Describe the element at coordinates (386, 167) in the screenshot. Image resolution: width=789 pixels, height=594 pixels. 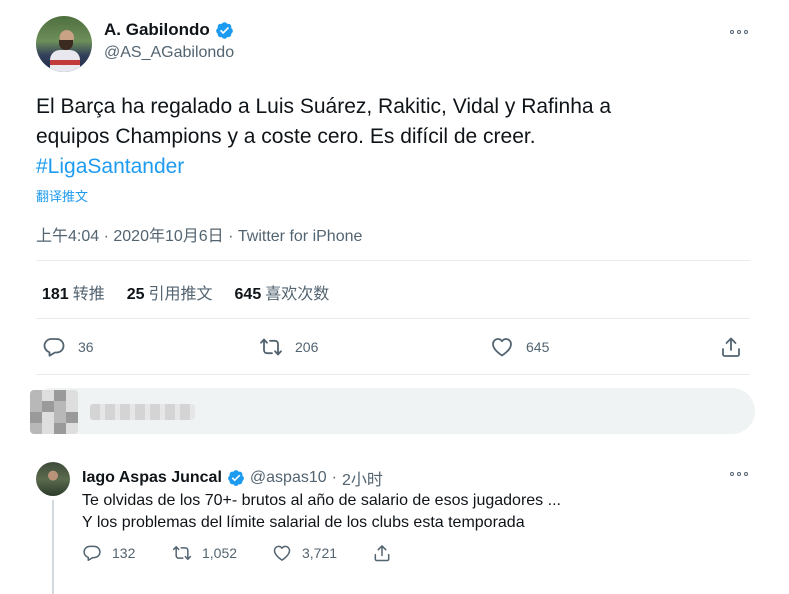
I see `hashtag-link: #LigaSantander` at that location.